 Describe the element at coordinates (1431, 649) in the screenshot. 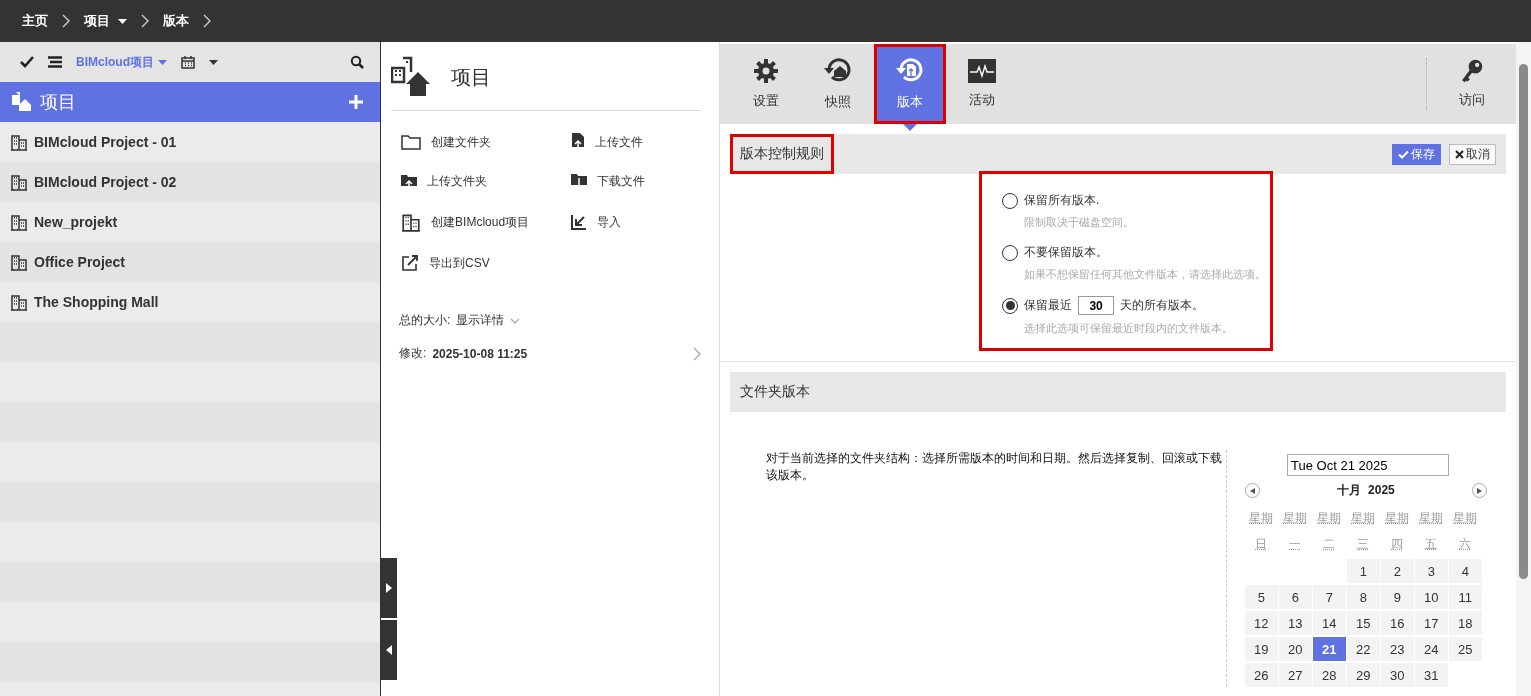

I see `calendar-day: 24` at that location.